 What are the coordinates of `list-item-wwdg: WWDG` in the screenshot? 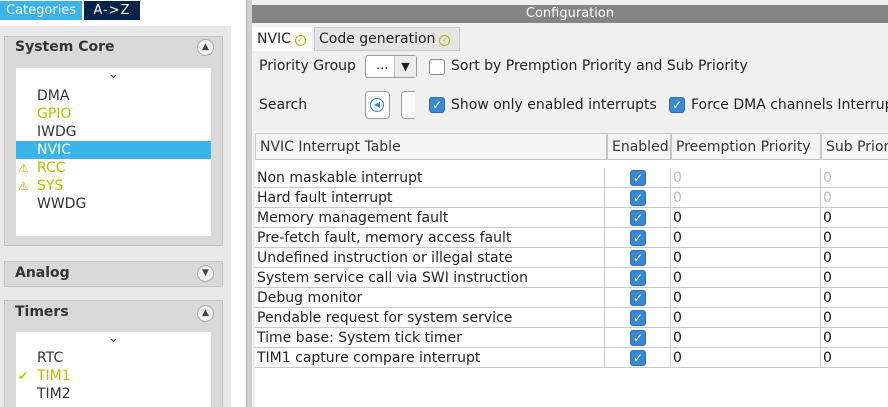 It's located at (113, 204).